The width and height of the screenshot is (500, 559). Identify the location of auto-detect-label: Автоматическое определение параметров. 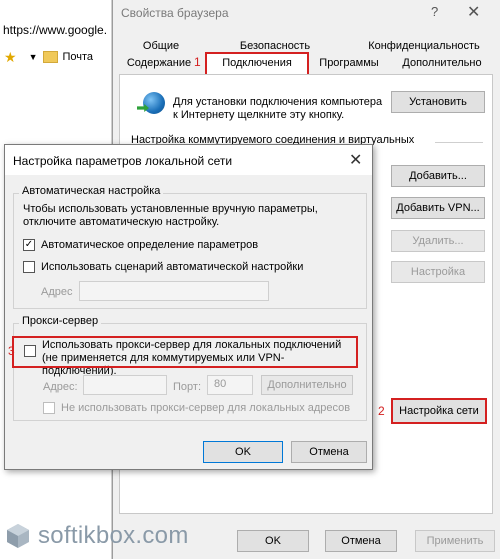
(150, 245).